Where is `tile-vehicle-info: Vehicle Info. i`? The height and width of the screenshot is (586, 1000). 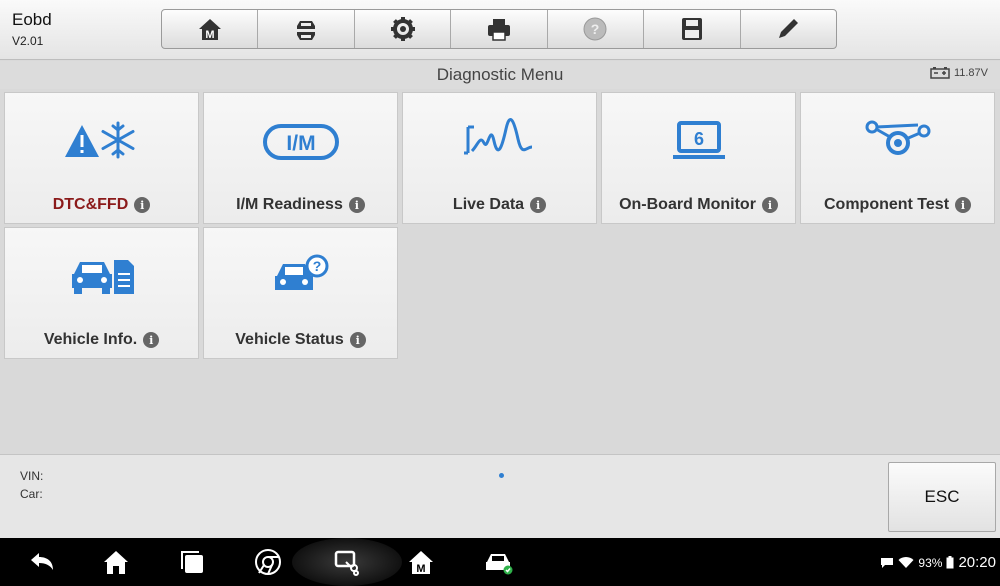 tile-vehicle-info: Vehicle Info. i is located at coordinates (101, 293).